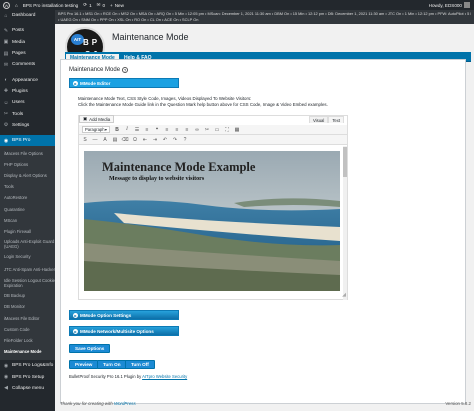  Describe the element at coordinates (97, 119) in the screenshot. I see `add-media-button: ▣ Add Media` at that location.